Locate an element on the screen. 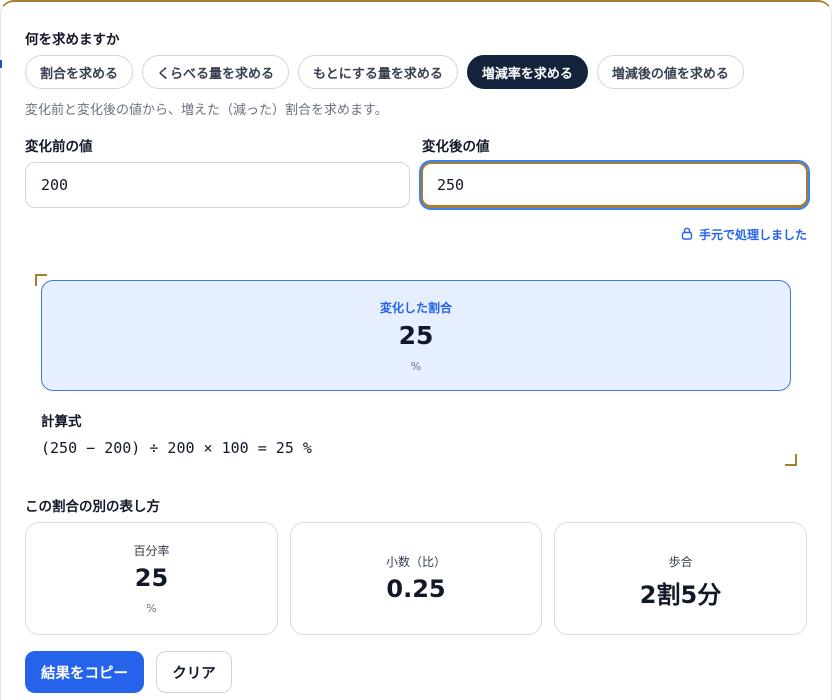  edge-marker is located at coordinates (1, 64).